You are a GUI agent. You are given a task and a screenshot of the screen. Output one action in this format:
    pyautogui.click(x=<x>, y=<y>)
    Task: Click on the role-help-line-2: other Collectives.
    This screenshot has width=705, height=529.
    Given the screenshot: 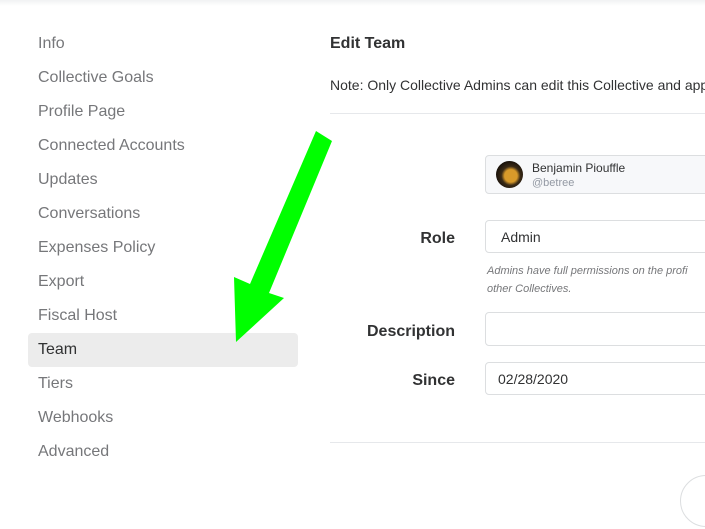 What is the action you would take?
    pyautogui.click(x=529, y=289)
    